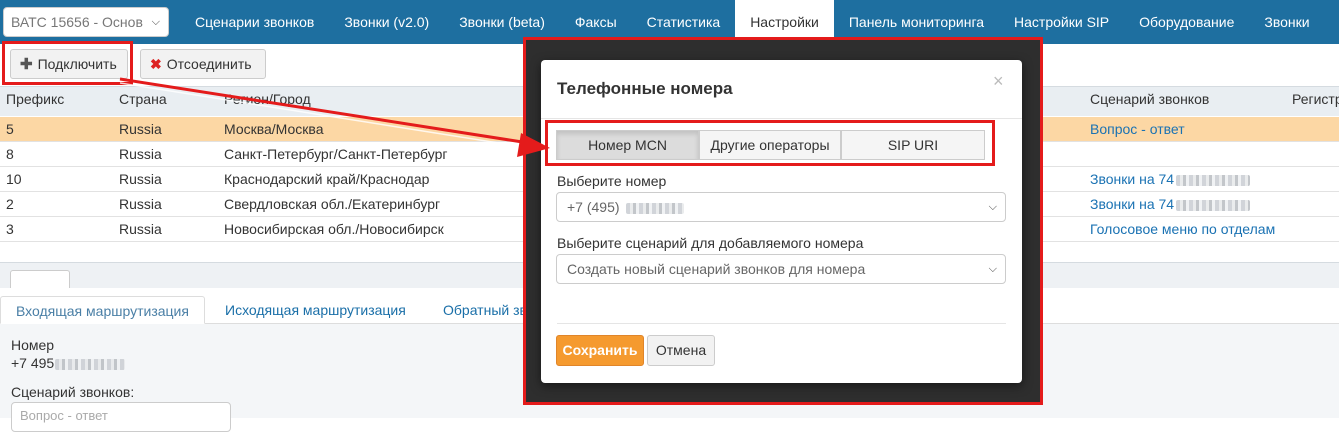 The height and width of the screenshot is (432, 1339). Describe the element at coordinates (143, 99) in the screenshot. I see `col-header-country: Страна` at that location.